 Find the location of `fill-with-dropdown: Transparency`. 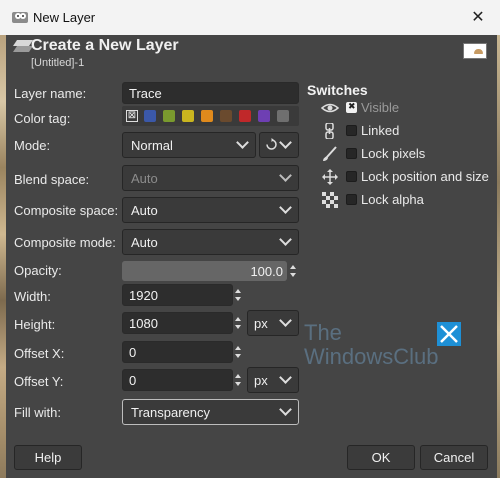

fill-with-dropdown: Transparency is located at coordinates (210, 412).